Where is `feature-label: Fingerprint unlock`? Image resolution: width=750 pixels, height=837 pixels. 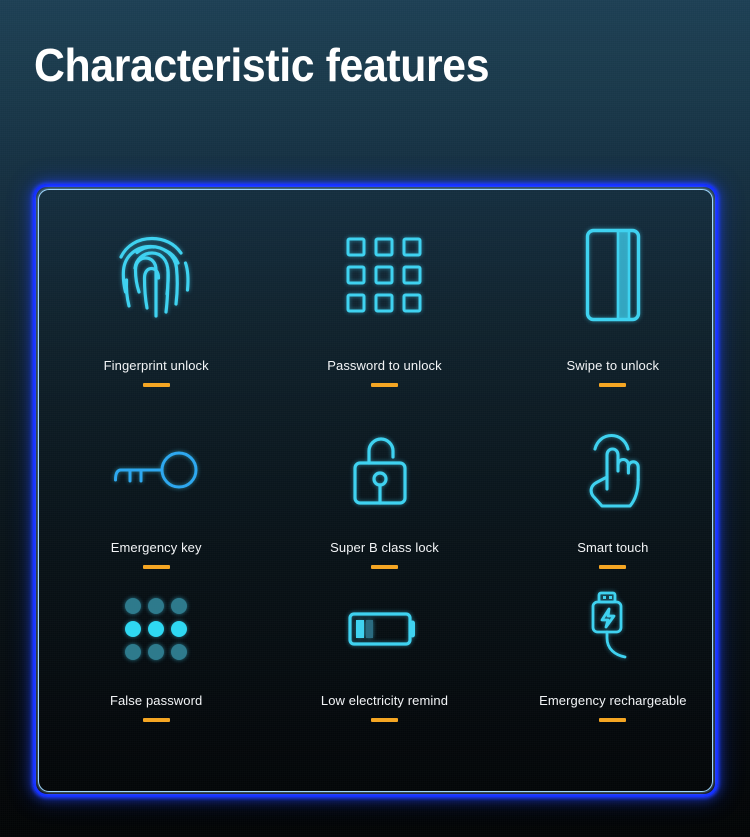 feature-label: Fingerprint unlock is located at coordinates (156, 365).